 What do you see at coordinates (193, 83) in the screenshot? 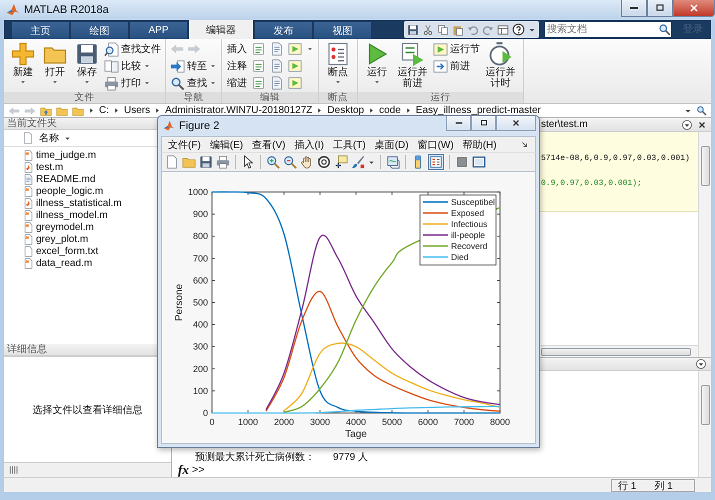
I see `toolstrip-button: 查找` at bounding box center [193, 83].